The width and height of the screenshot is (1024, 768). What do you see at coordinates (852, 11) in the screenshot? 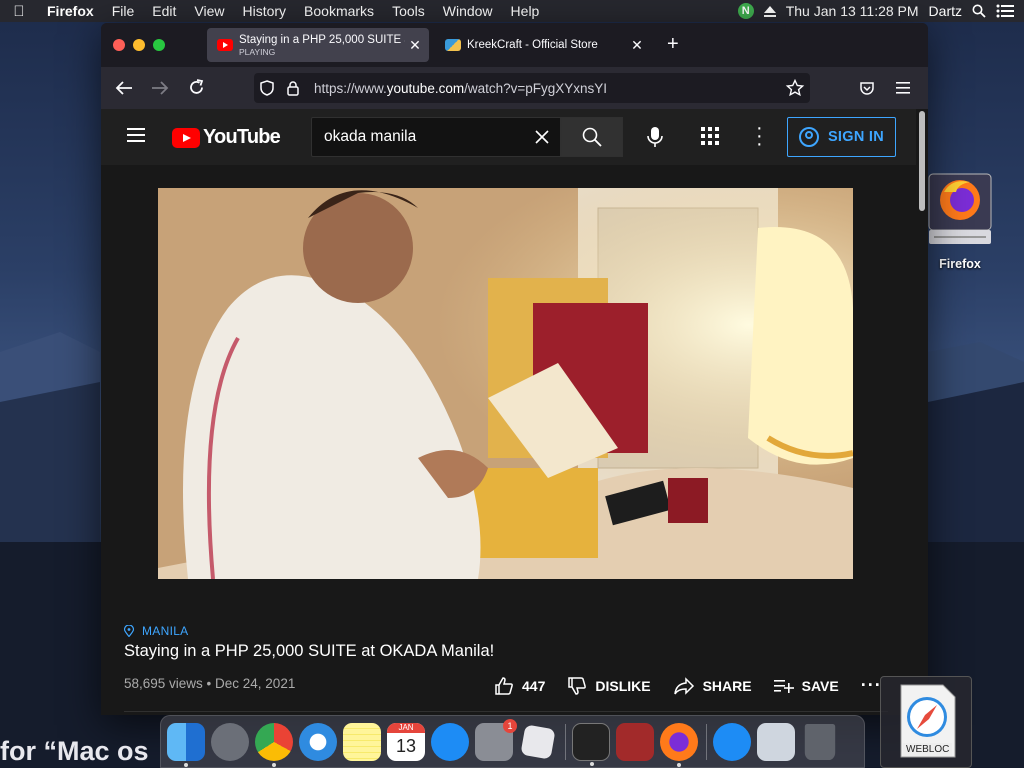
I see `menubar-clock: Thu Jan 13 11:28 PM` at bounding box center [852, 11].